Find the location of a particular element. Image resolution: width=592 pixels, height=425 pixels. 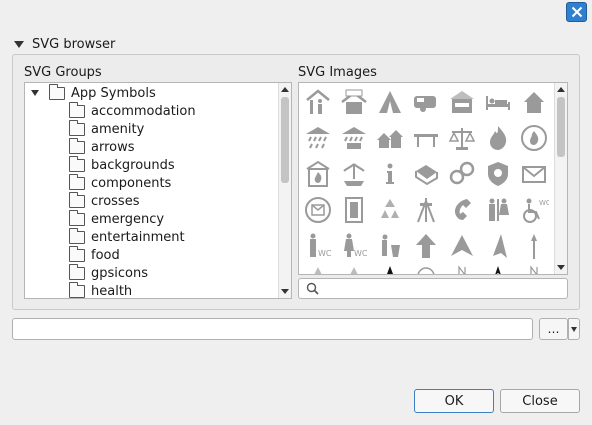

hostel-sign-icon is located at coordinates (354, 102).